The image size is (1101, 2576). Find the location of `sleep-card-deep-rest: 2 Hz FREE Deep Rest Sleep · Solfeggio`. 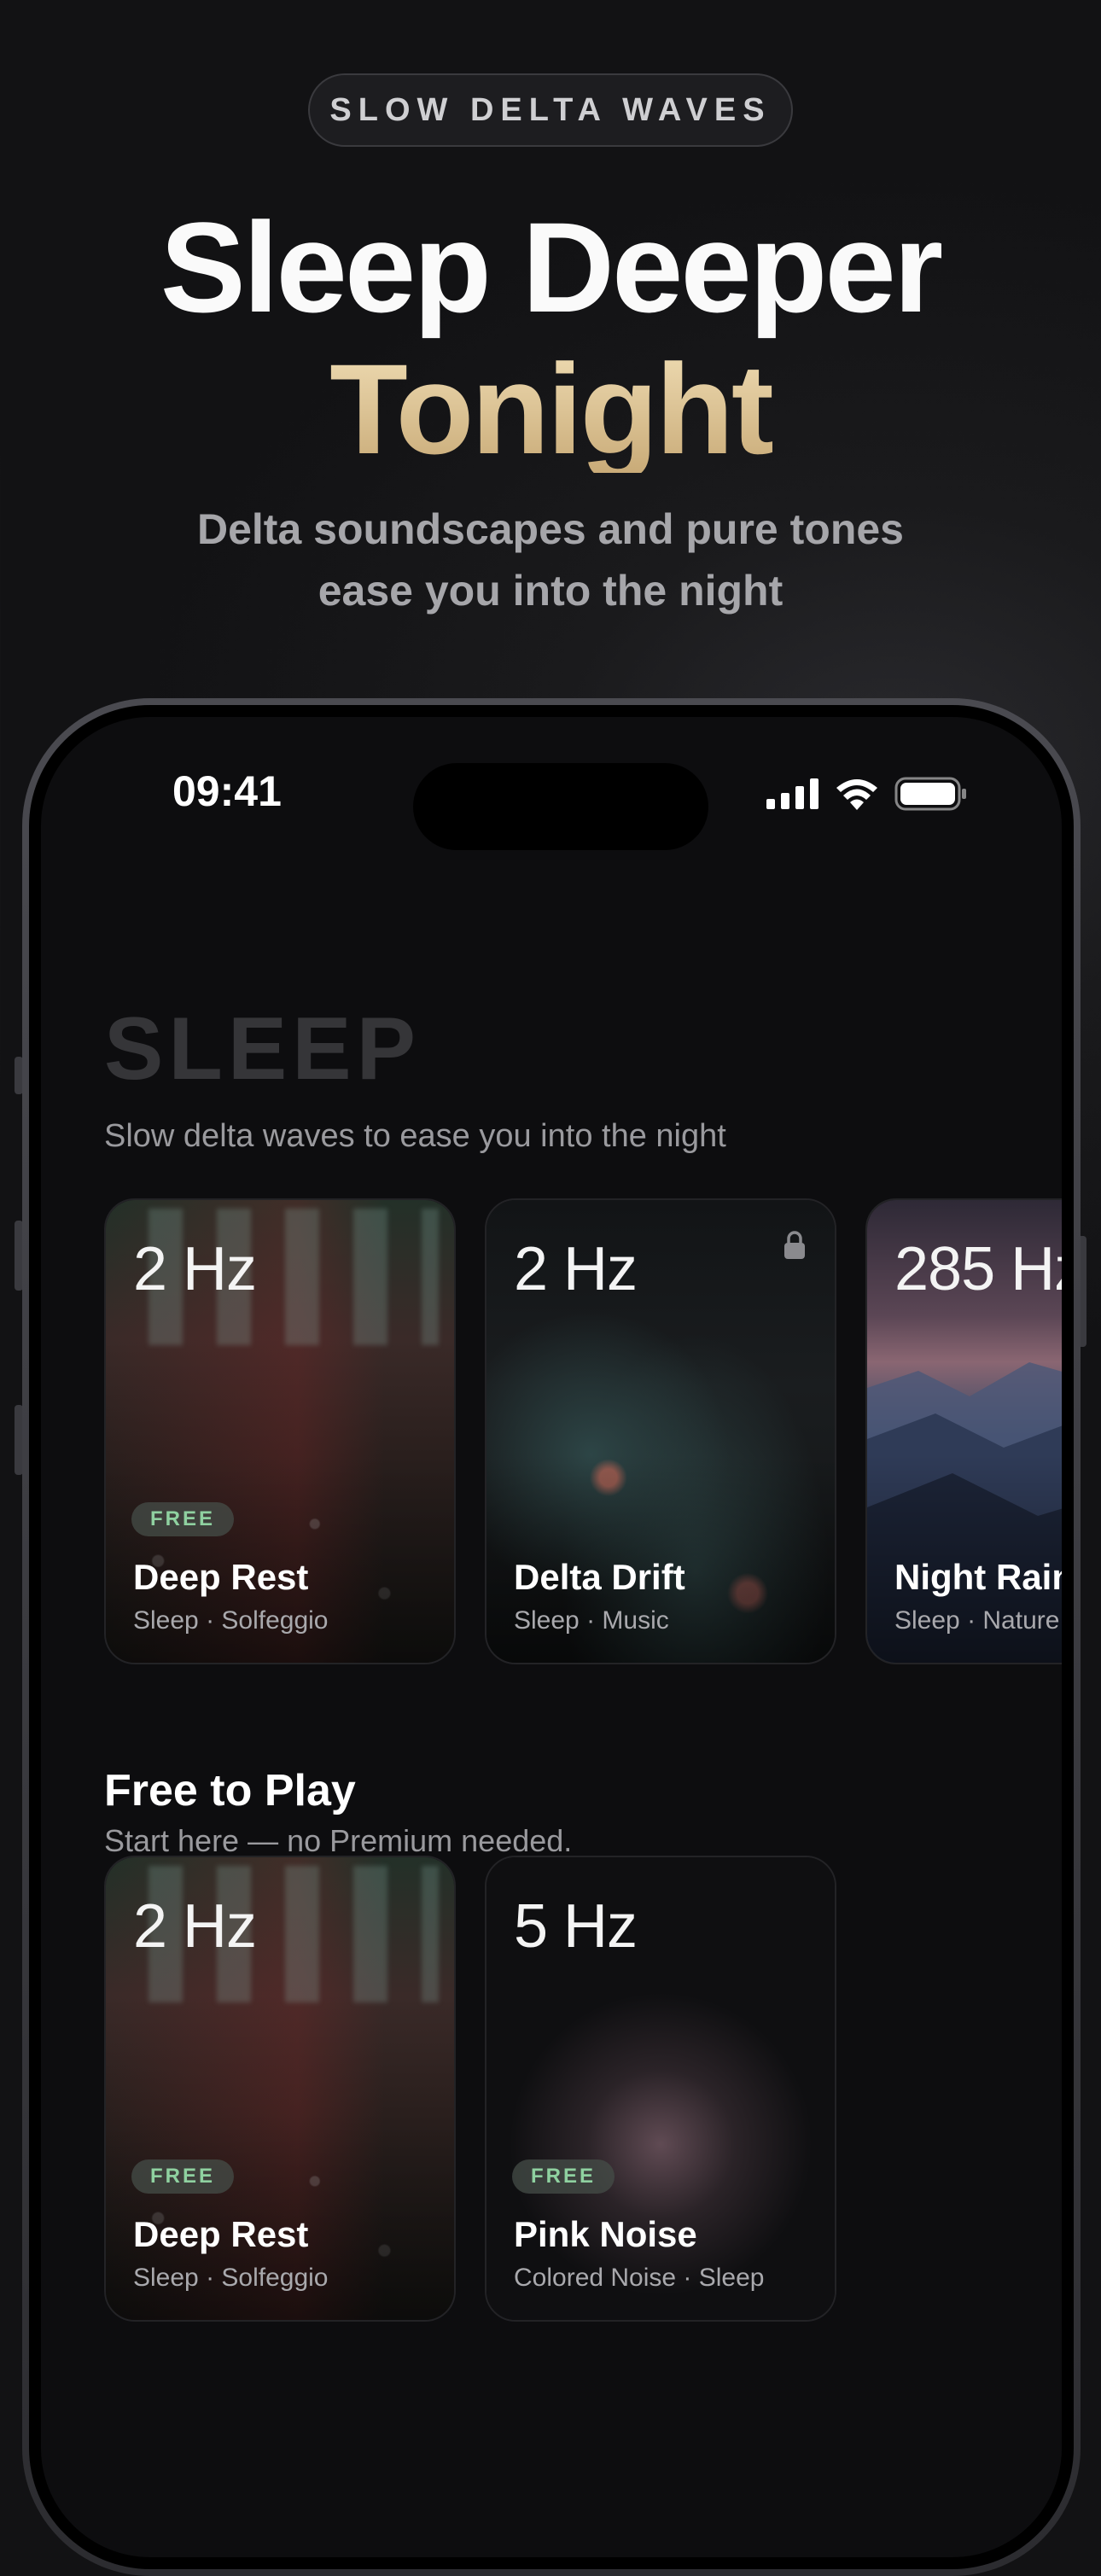

sleep-card-deep-rest: 2 Hz FREE Deep Rest Sleep · Solfeggio is located at coordinates (280, 1431).